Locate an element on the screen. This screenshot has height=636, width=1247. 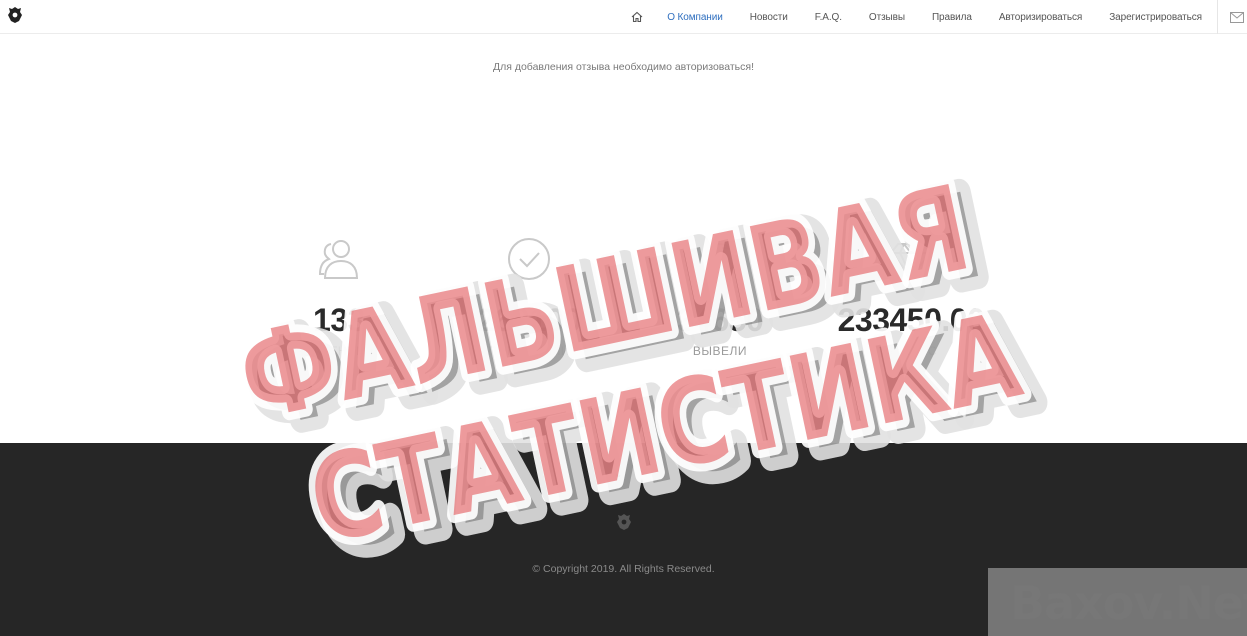
nav-item-register: Зарегистрироваться is located at coordinates (1155, 17).